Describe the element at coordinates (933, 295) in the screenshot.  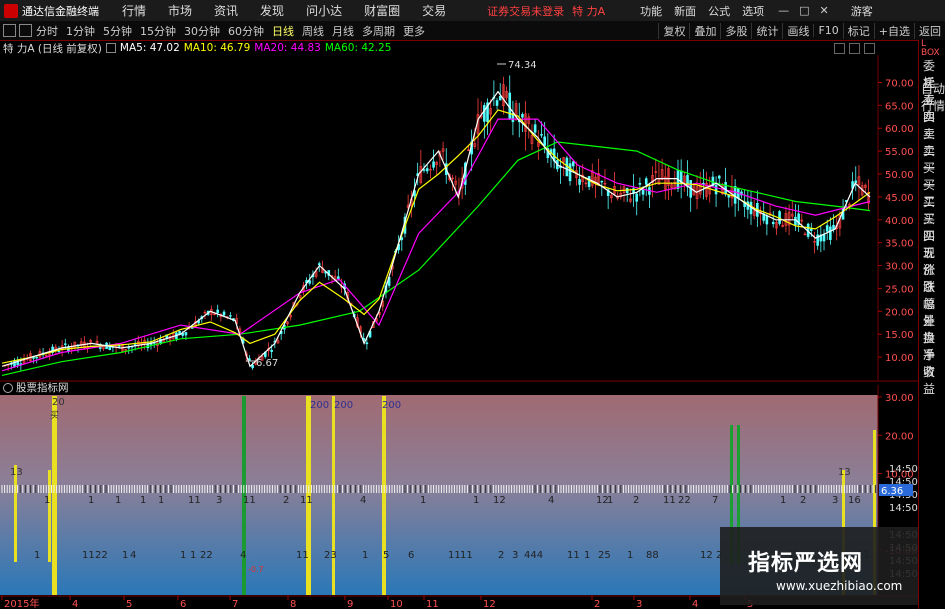
I see `sidebar-item-13: 涨幅` at that location.